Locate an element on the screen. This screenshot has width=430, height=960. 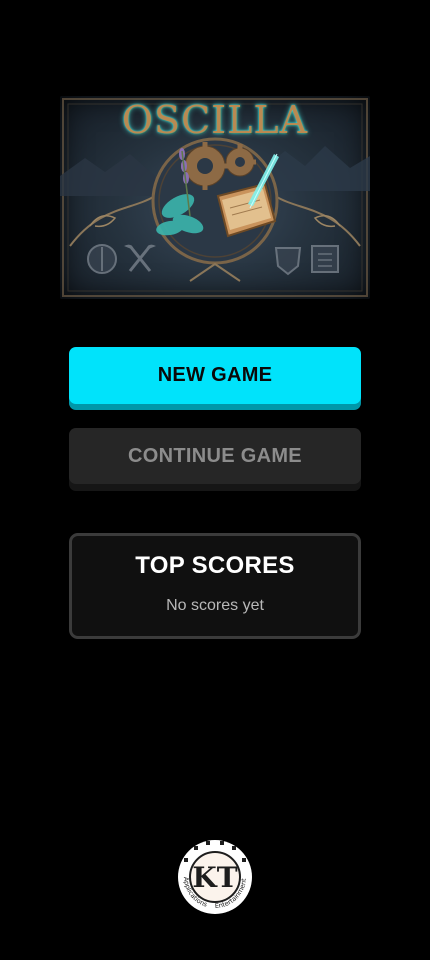
no-scores-text: No scores yet is located at coordinates (215, 605).